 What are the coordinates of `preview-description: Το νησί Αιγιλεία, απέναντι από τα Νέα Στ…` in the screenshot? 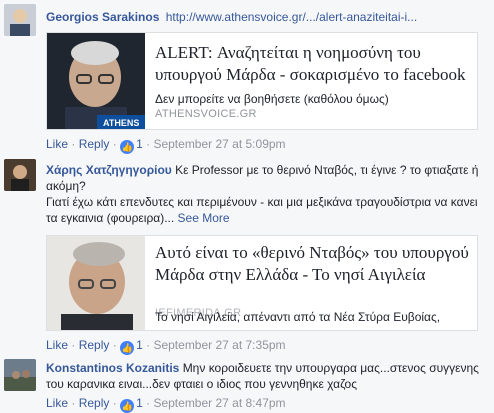 It's located at (298, 317).